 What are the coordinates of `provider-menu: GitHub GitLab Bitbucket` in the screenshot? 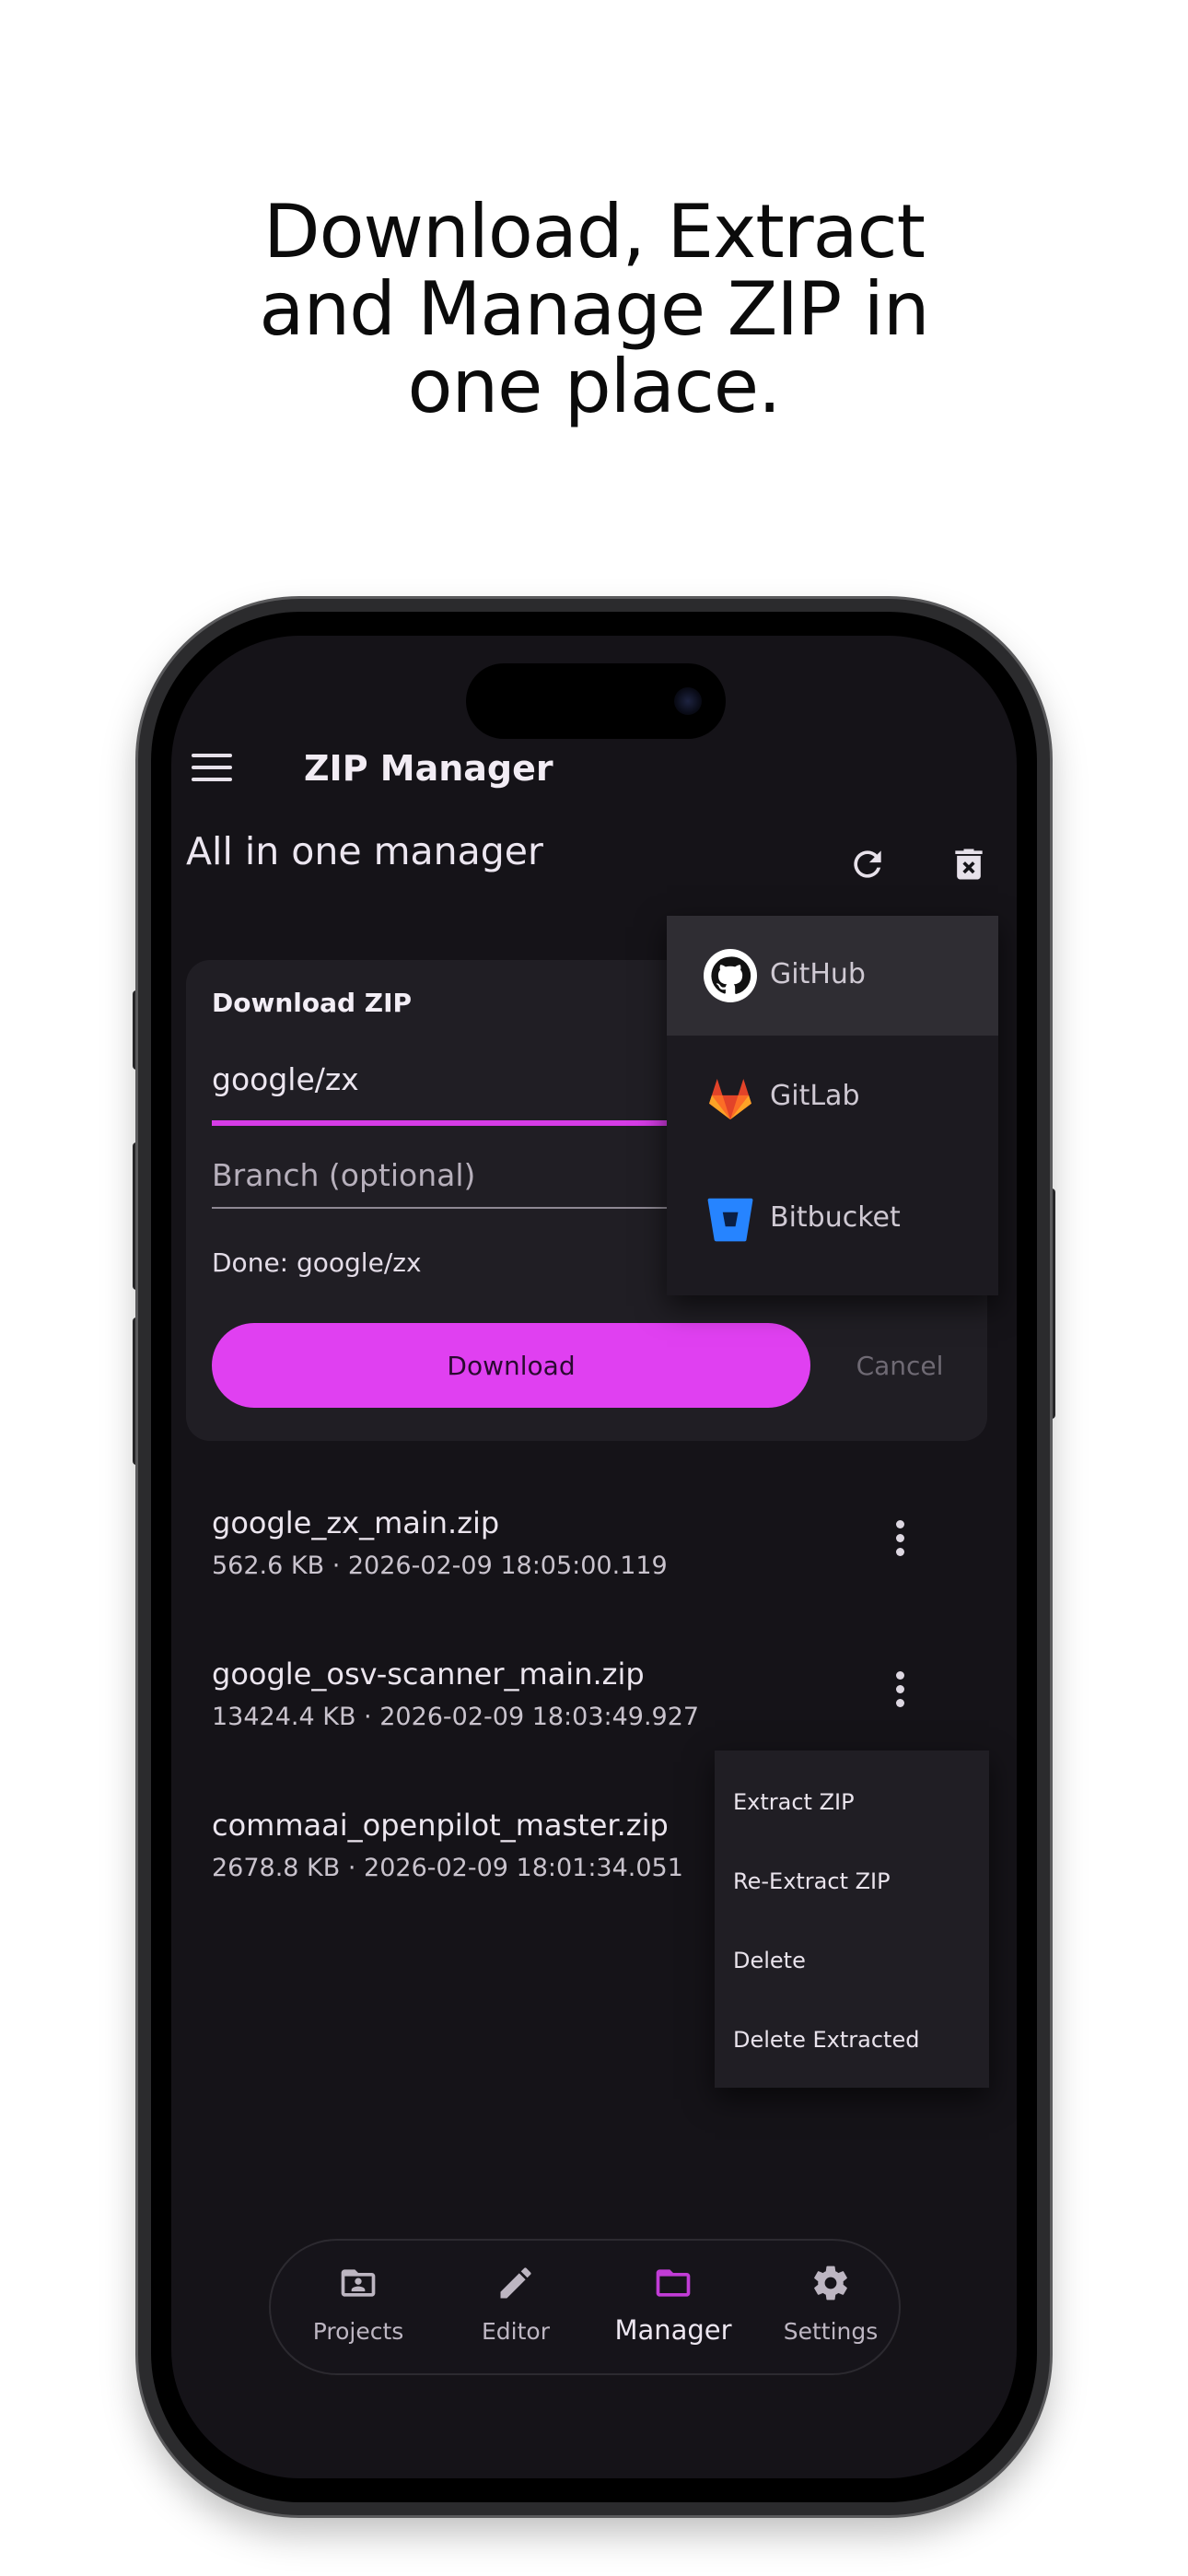 It's located at (832, 1105).